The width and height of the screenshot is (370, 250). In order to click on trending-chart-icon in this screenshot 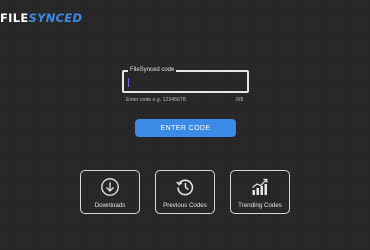, I will do `click(260, 186)`.